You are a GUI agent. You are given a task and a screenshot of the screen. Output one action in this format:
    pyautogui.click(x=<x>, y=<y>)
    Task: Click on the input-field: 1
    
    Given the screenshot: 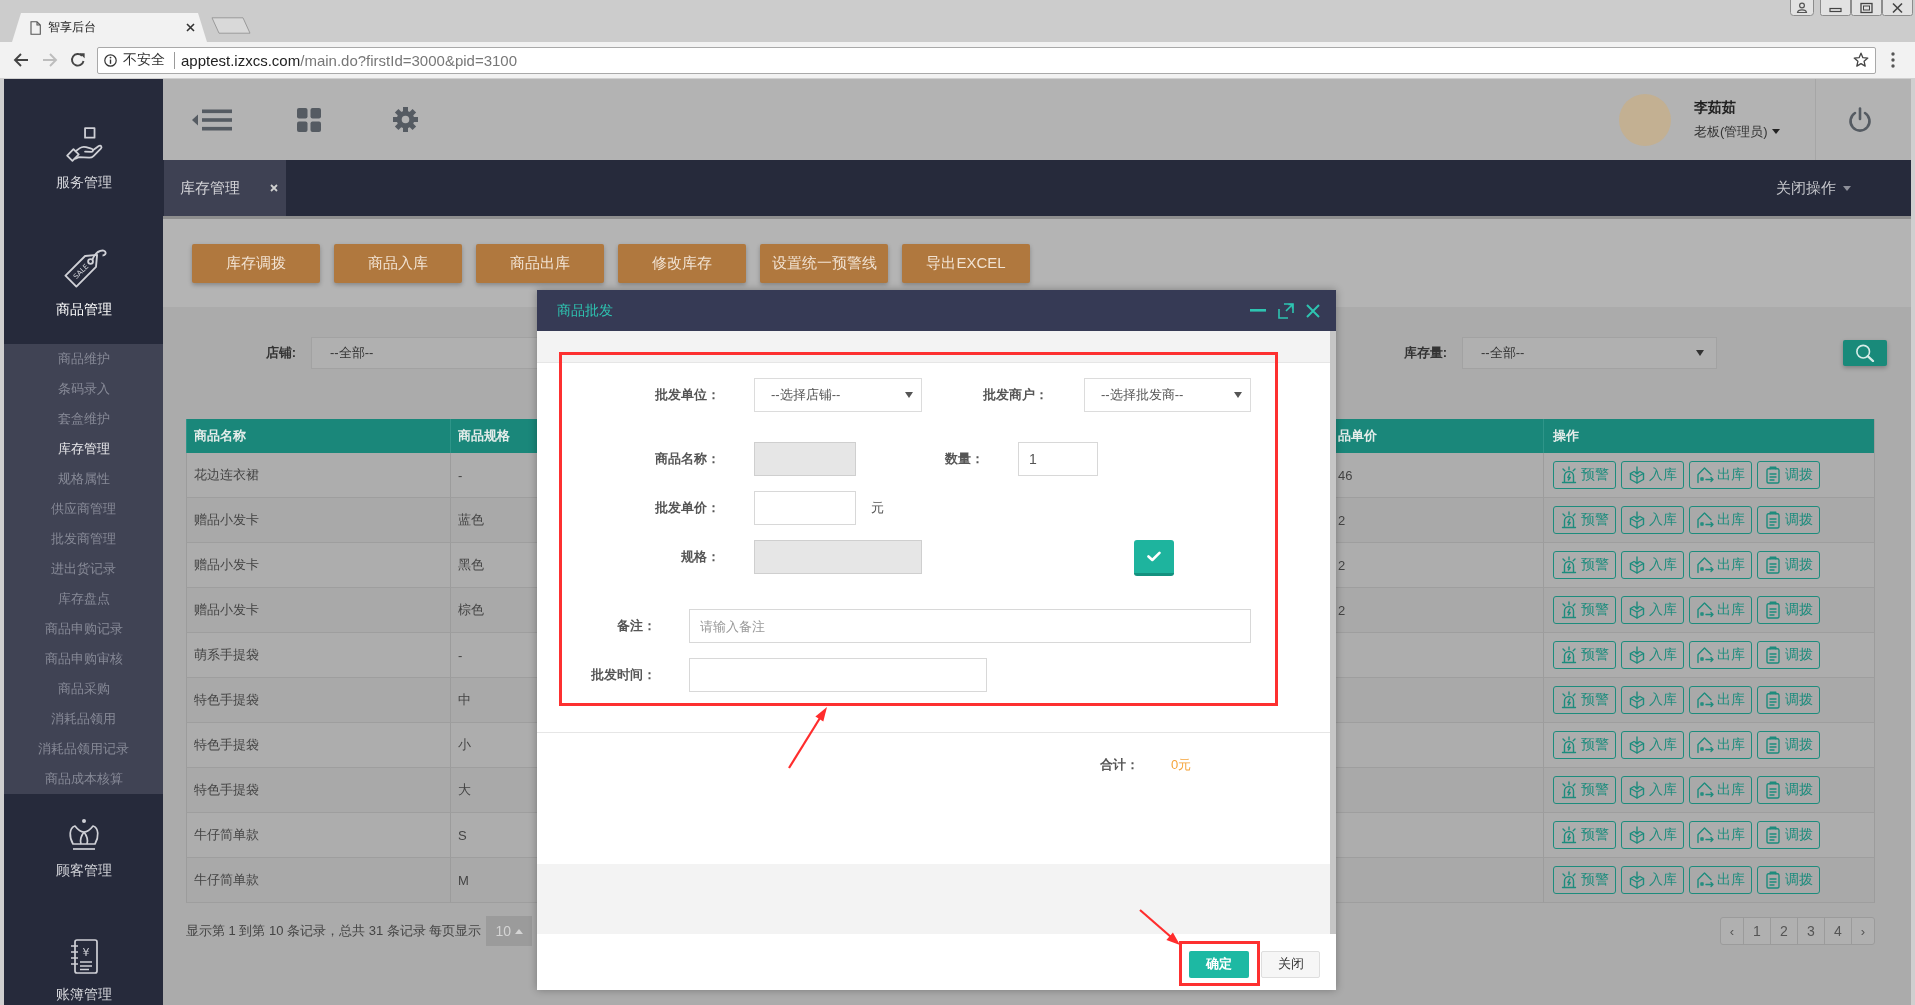 What is the action you would take?
    pyautogui.click(x=1058, y=459)
    